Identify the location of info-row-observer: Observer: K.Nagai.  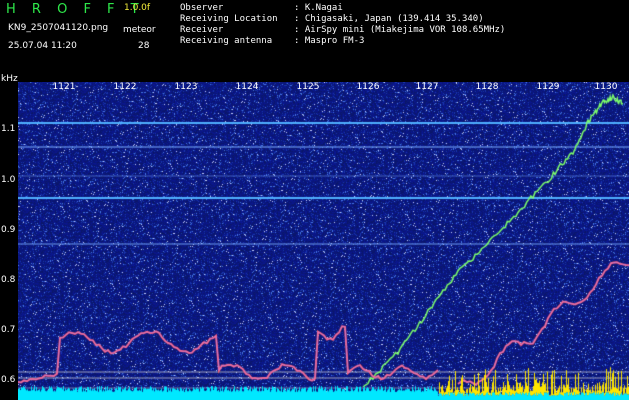
(261, 8).